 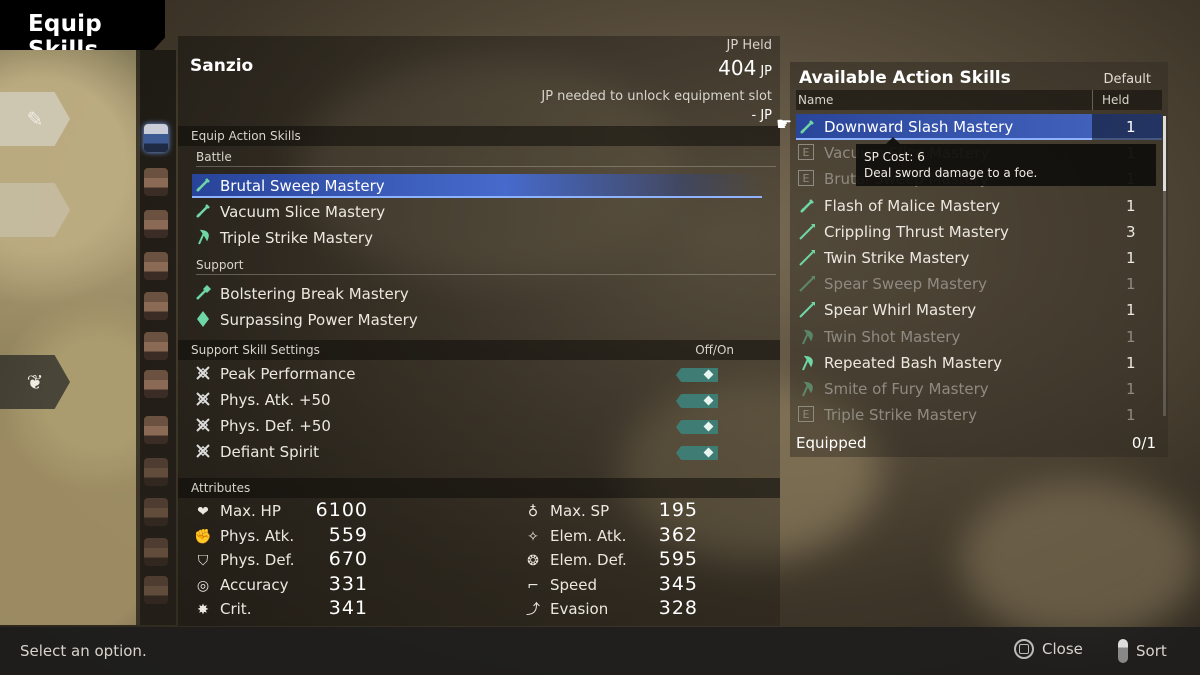 I want to click on equipped-label: Equipped, so click(x=831, y=443).